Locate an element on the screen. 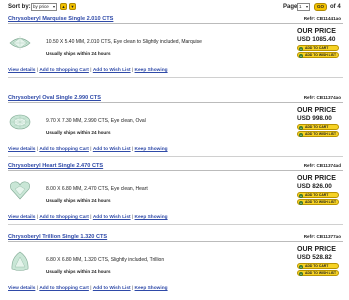 Image resolution: width=349 pixels, height=300 pixels. product-title-link: Chrysoberyl Marquise Single 2.010 CTS is located at coordinates (60, 19).